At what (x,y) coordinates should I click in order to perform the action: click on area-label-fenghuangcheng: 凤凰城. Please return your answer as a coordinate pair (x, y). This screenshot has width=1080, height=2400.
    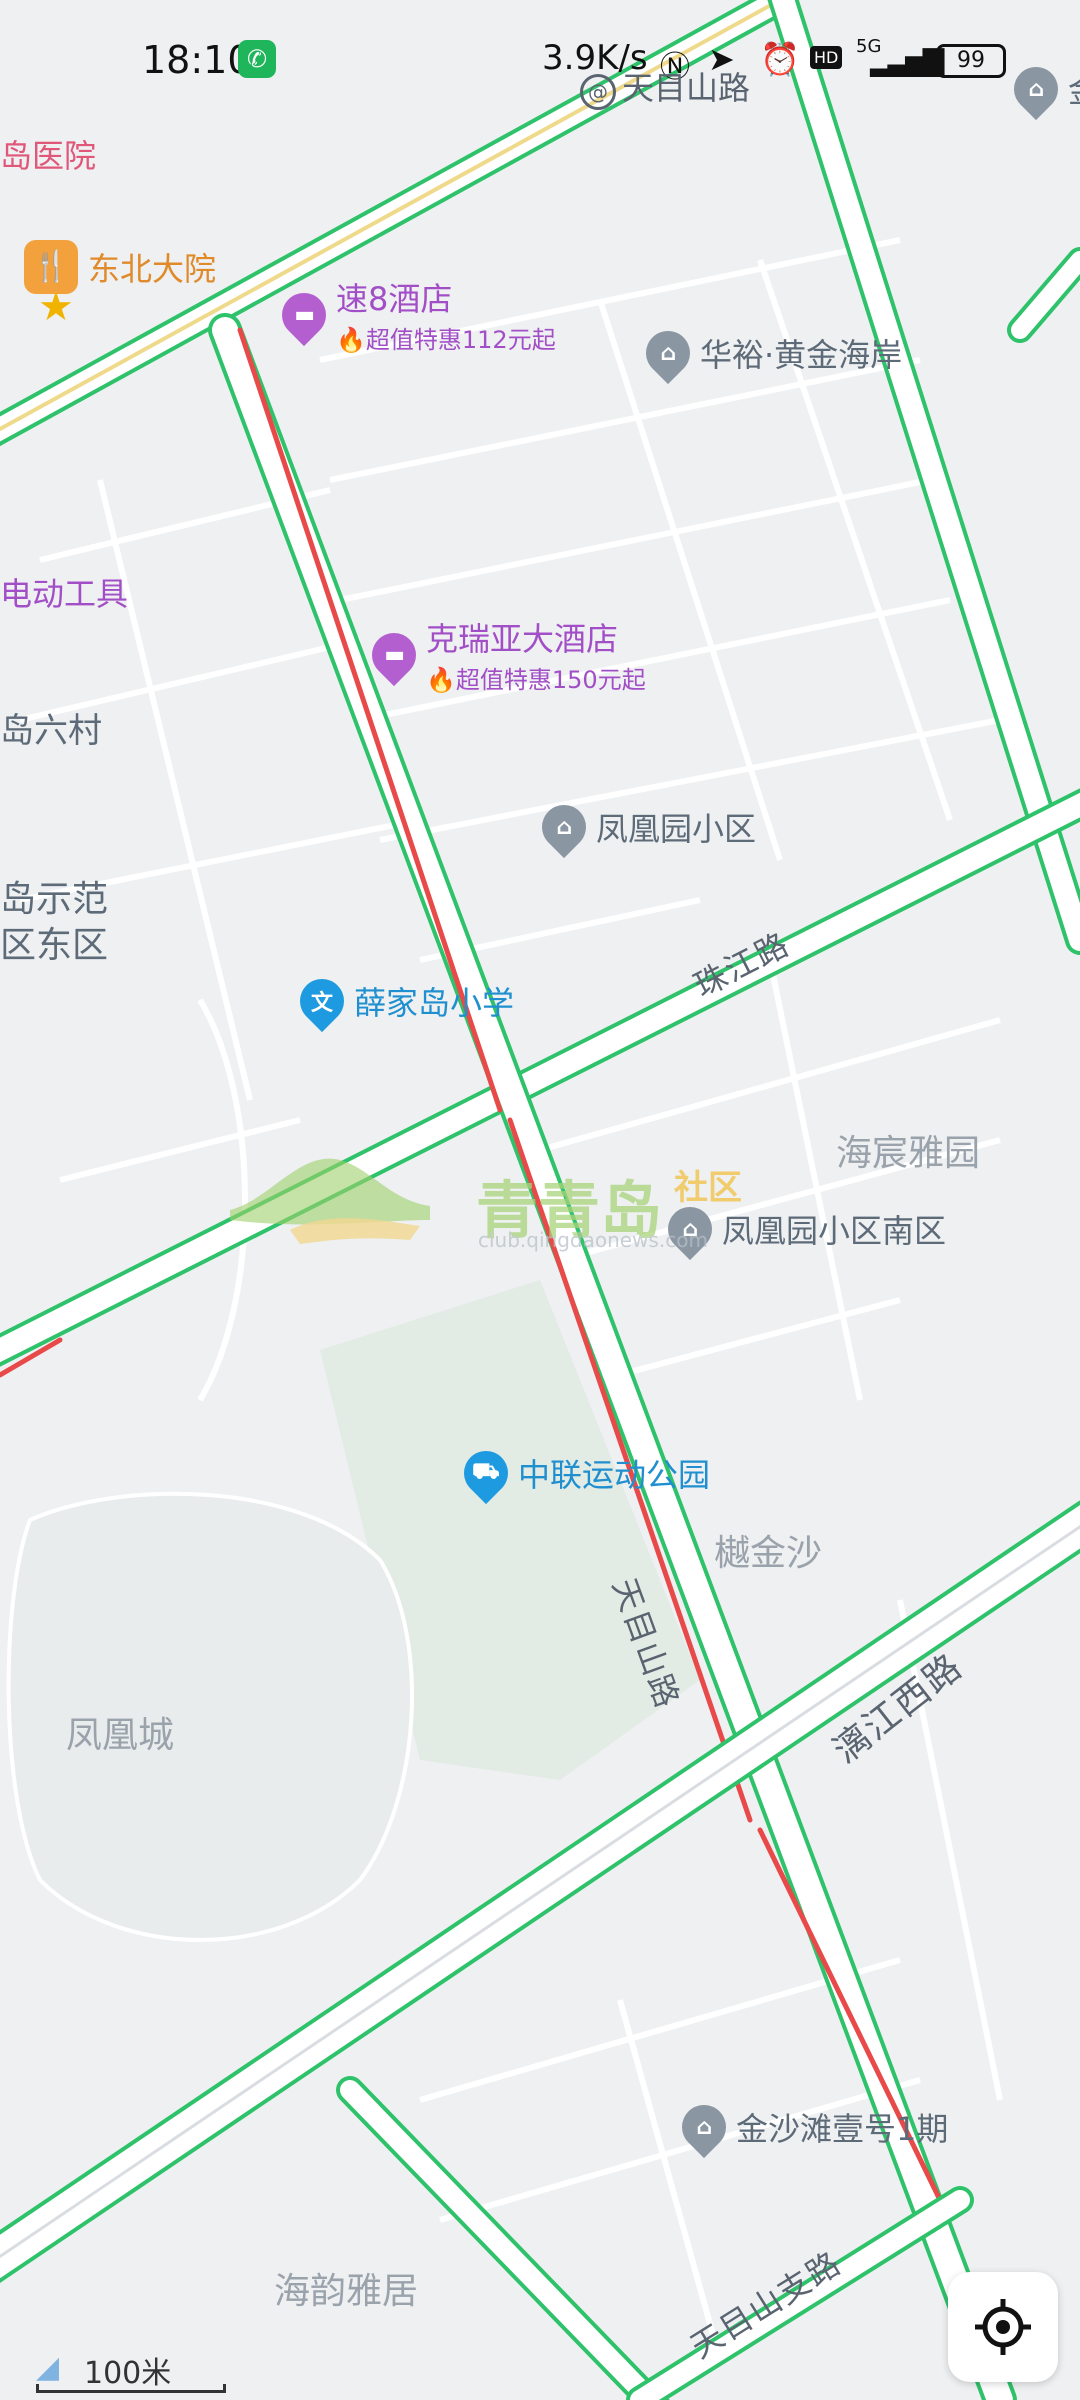
    Looking at the image, I should click on (120, 1735).